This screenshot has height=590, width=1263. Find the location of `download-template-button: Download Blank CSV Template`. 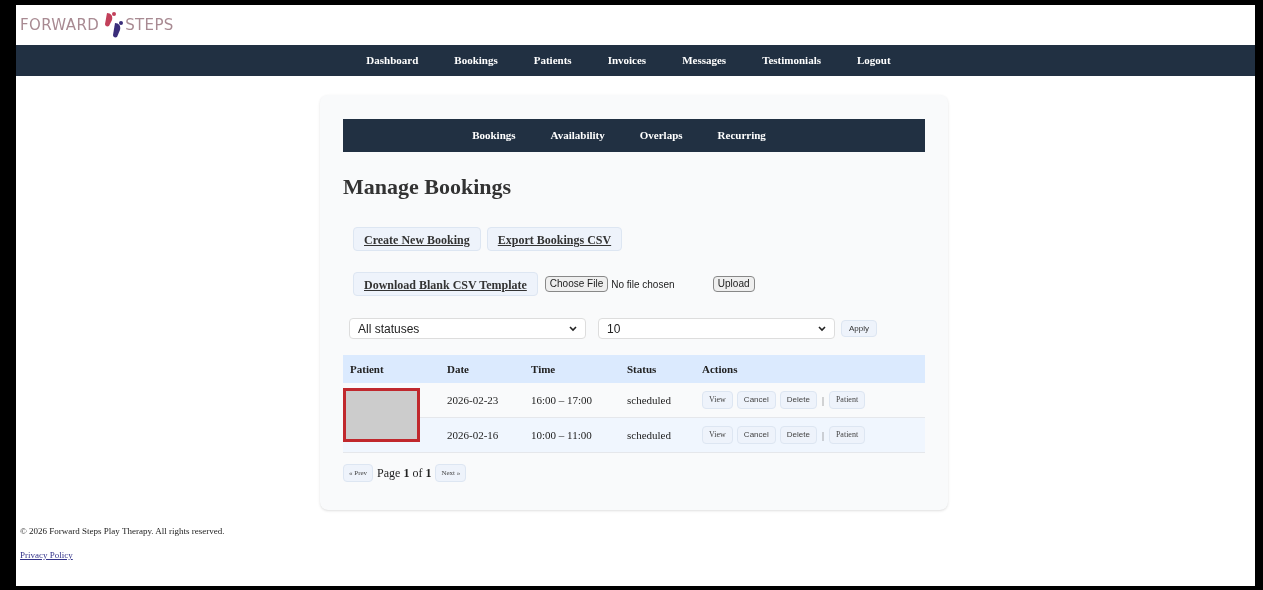

download-template-button: Download Blank CSV Template is located at coordinates (445, 284).